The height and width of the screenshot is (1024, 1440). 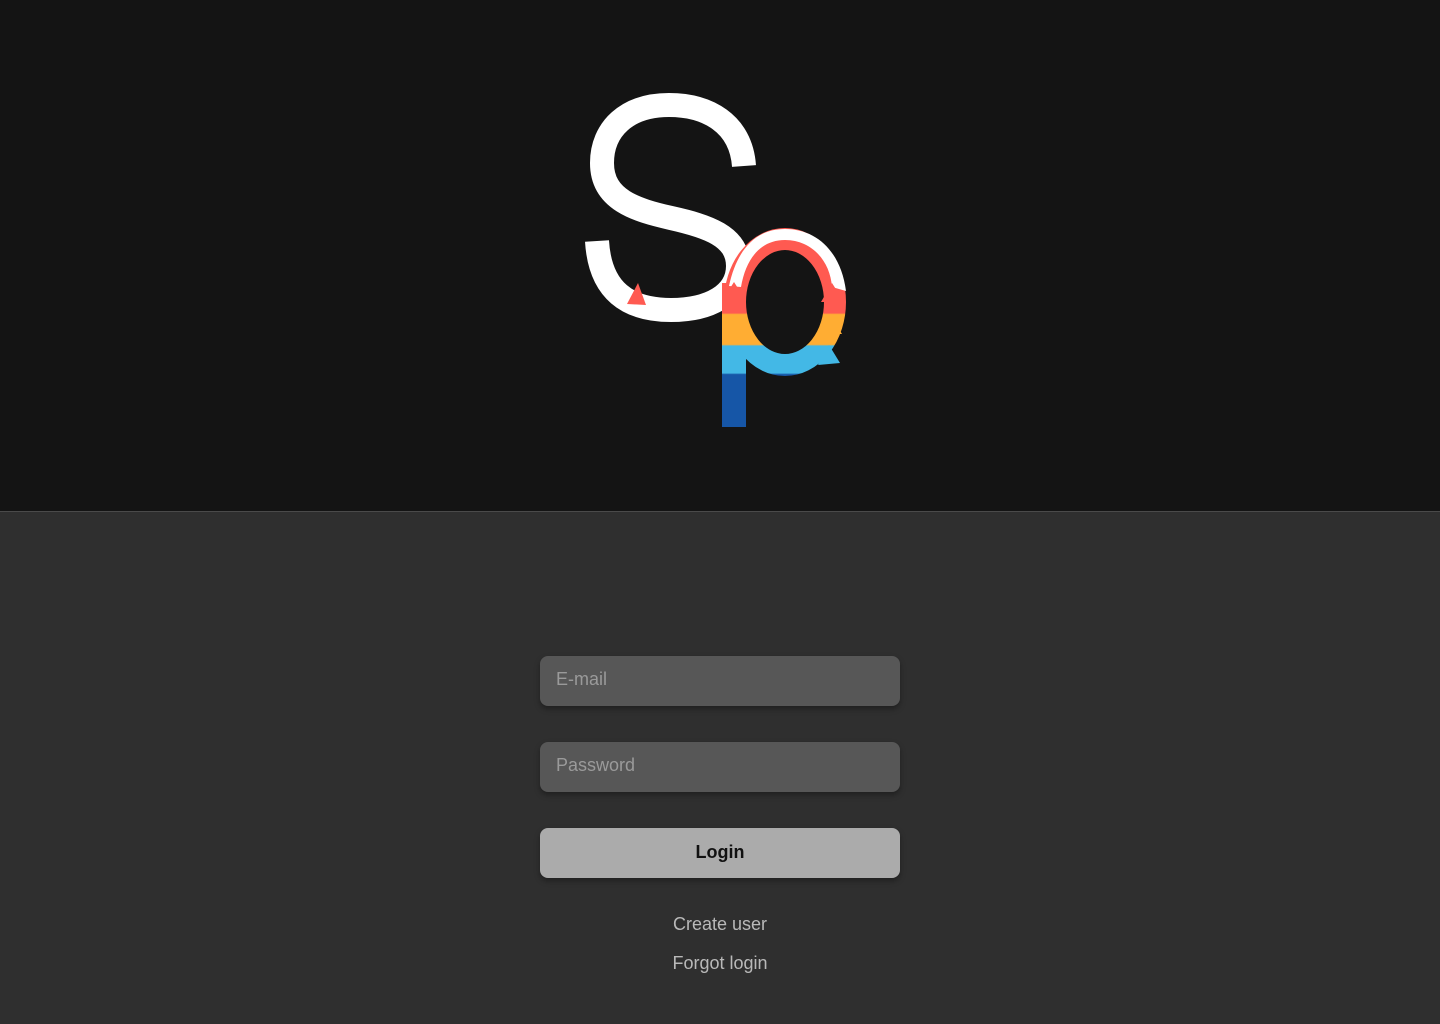 I want to click on email-input, so click(x=720, y=681).